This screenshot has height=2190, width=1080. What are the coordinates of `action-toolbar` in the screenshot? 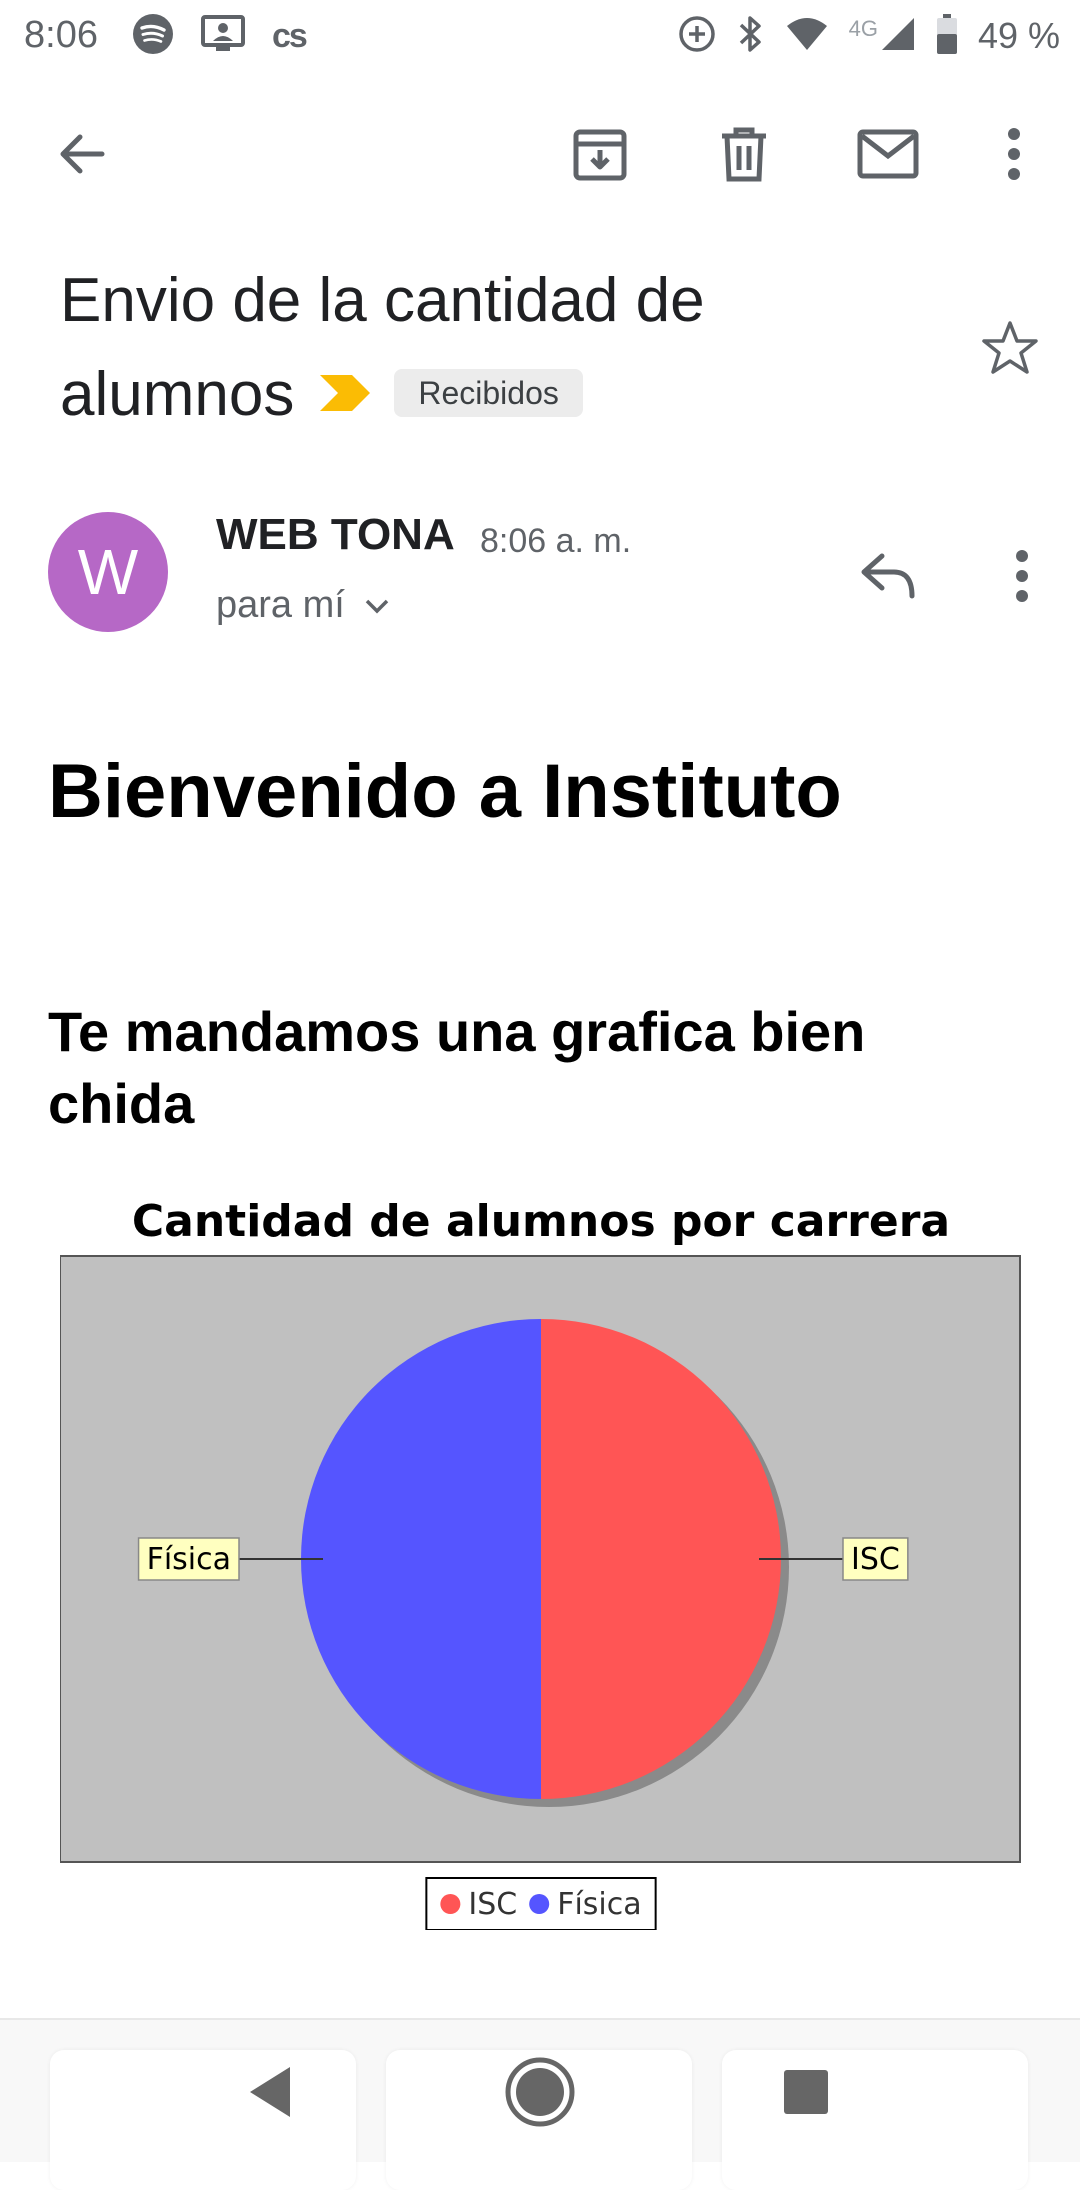 It's located at (540, 155).